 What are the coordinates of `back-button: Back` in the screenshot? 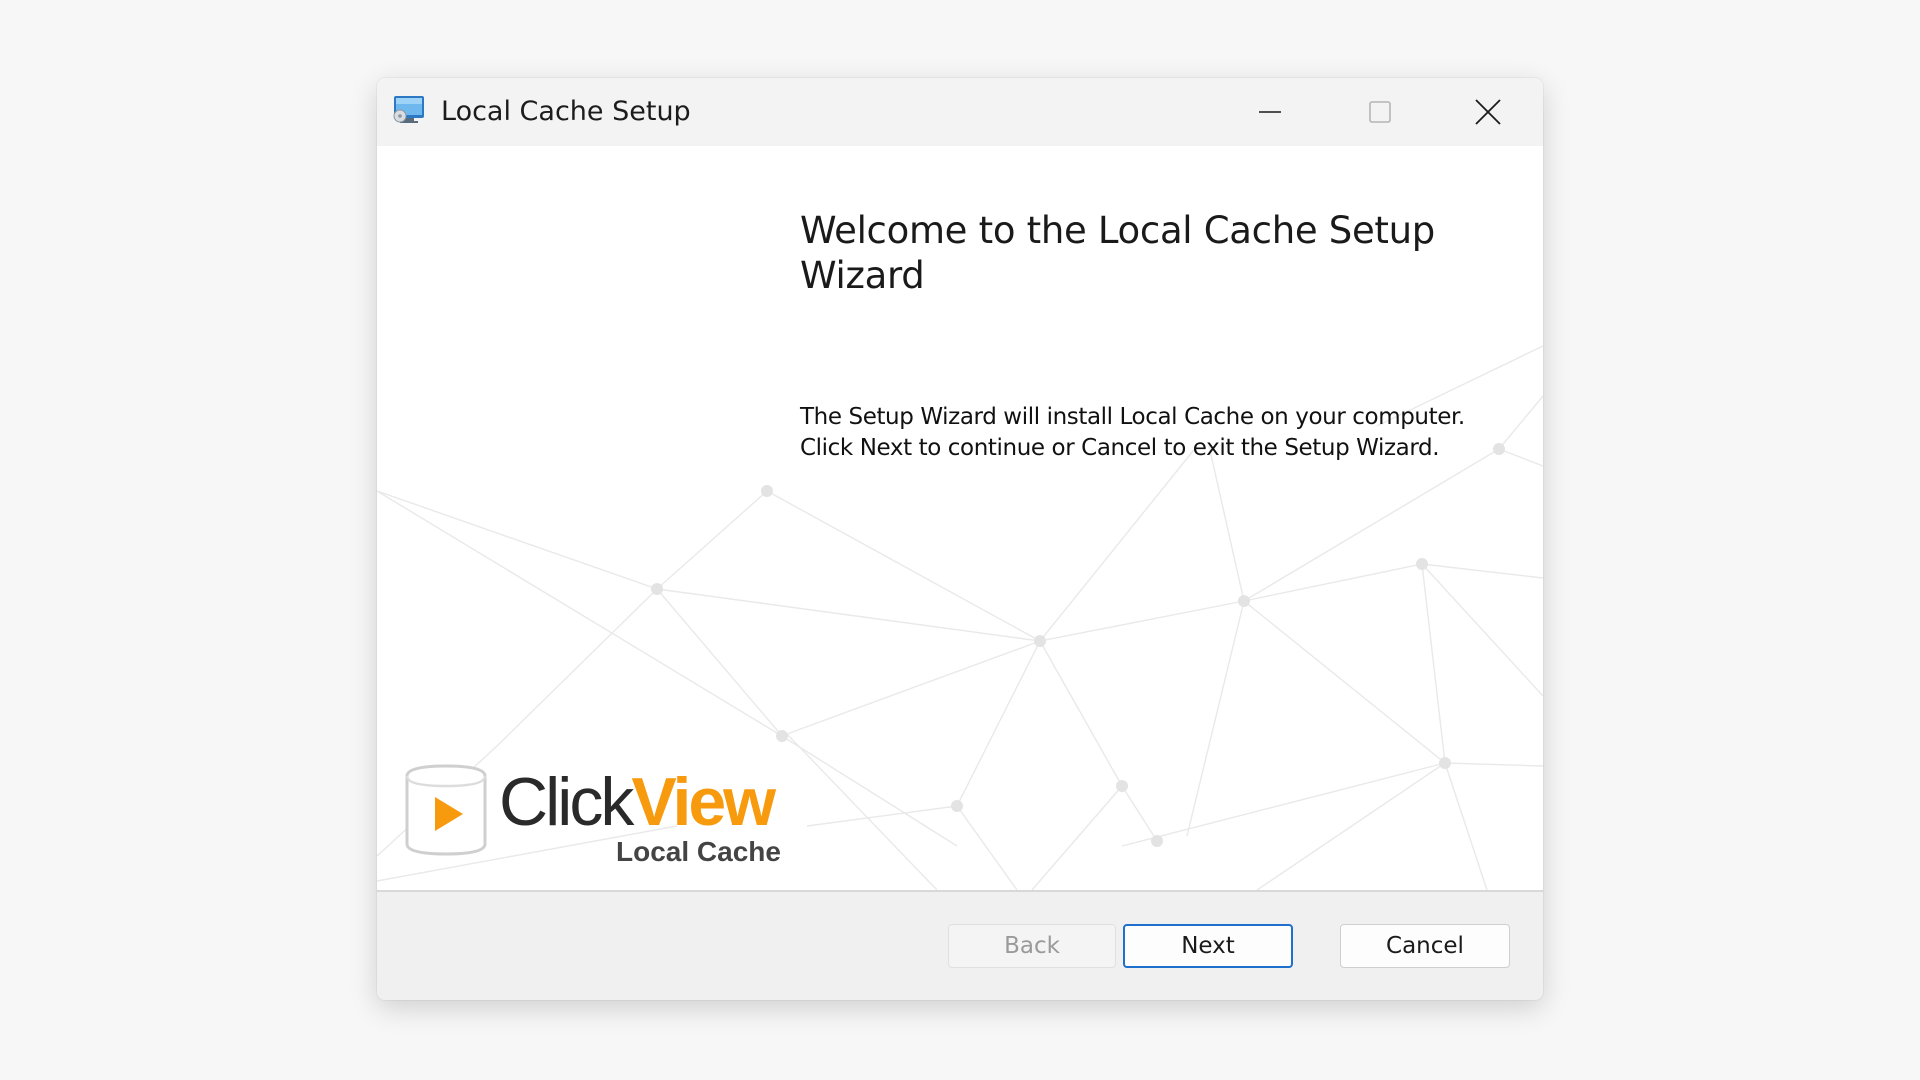 It's located at (1032, 946).